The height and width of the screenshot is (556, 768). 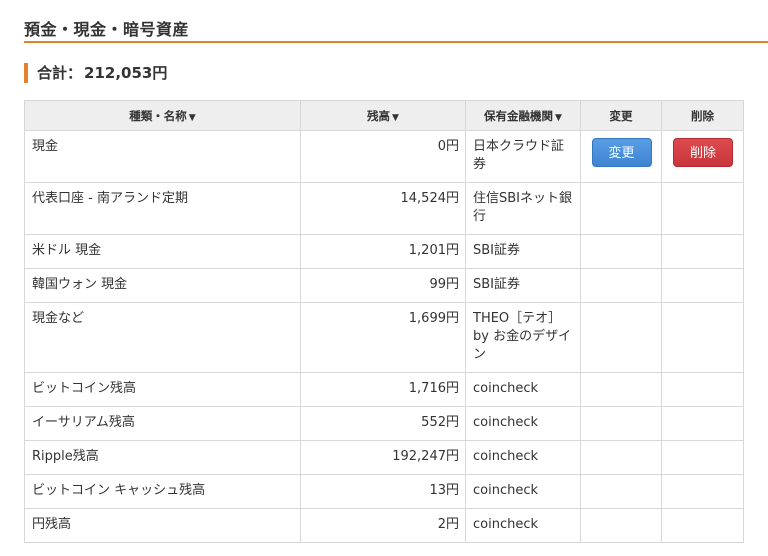 I want to click on asset-name: Ripple残高, so click(x=162, y=457).